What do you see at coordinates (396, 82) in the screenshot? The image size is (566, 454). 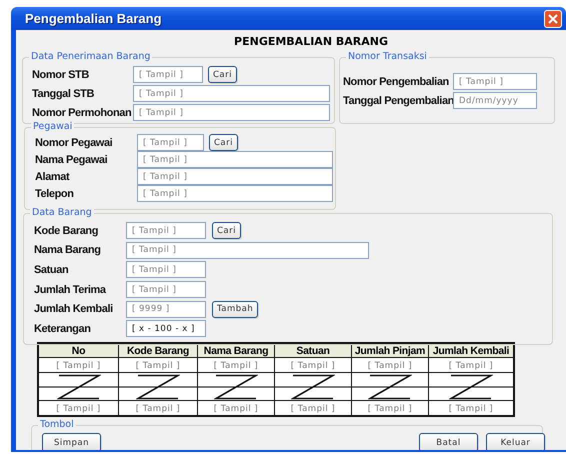 I see `field-label: Nomor Pengembalian` at bounding box center [396, 82].